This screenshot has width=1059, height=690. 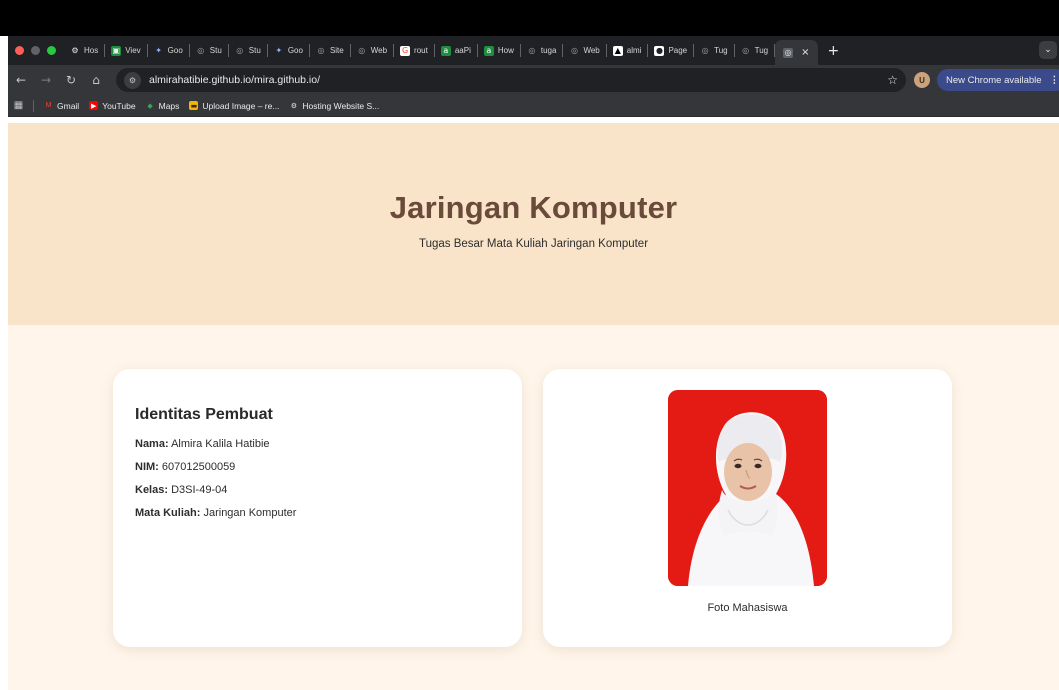 I want to click on bookmarks-divider, so click(x=33, y=105).